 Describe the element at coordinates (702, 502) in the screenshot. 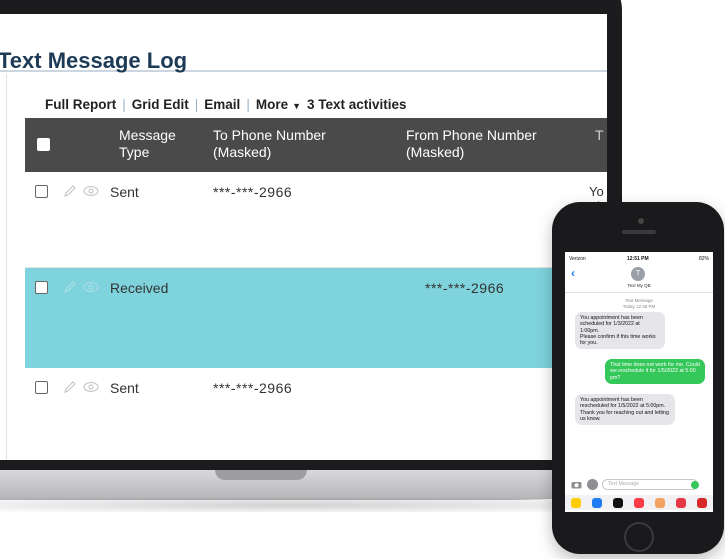

I see `search-app-icon` at that location.